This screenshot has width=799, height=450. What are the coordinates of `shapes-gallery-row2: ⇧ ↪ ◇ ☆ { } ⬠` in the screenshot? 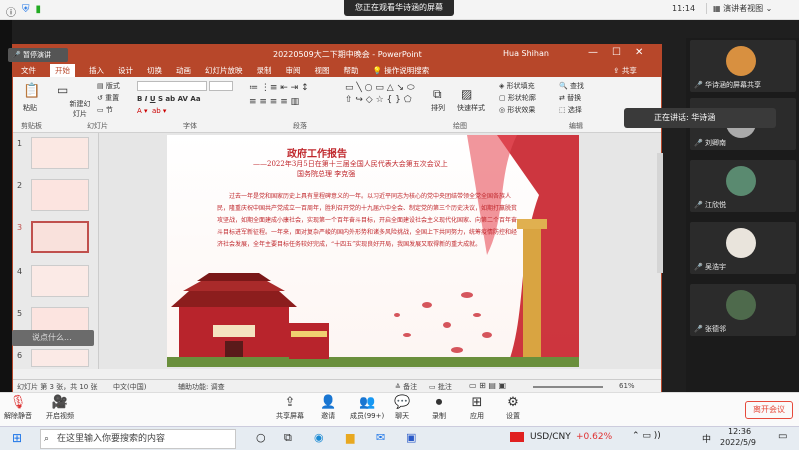 It's located at (378, 100).